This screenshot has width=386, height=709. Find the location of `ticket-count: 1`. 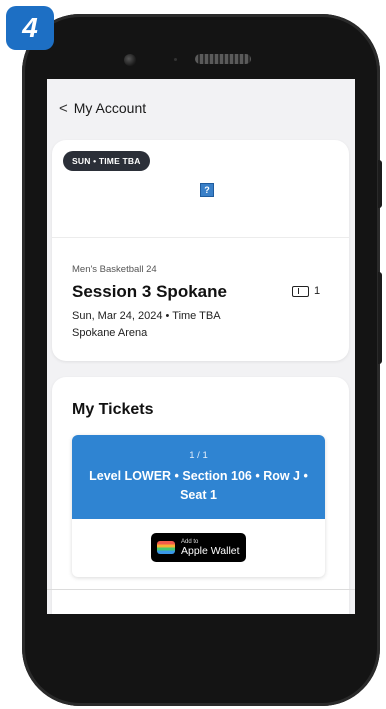

ticket-count: 1 is located at coordinates (306, 291).